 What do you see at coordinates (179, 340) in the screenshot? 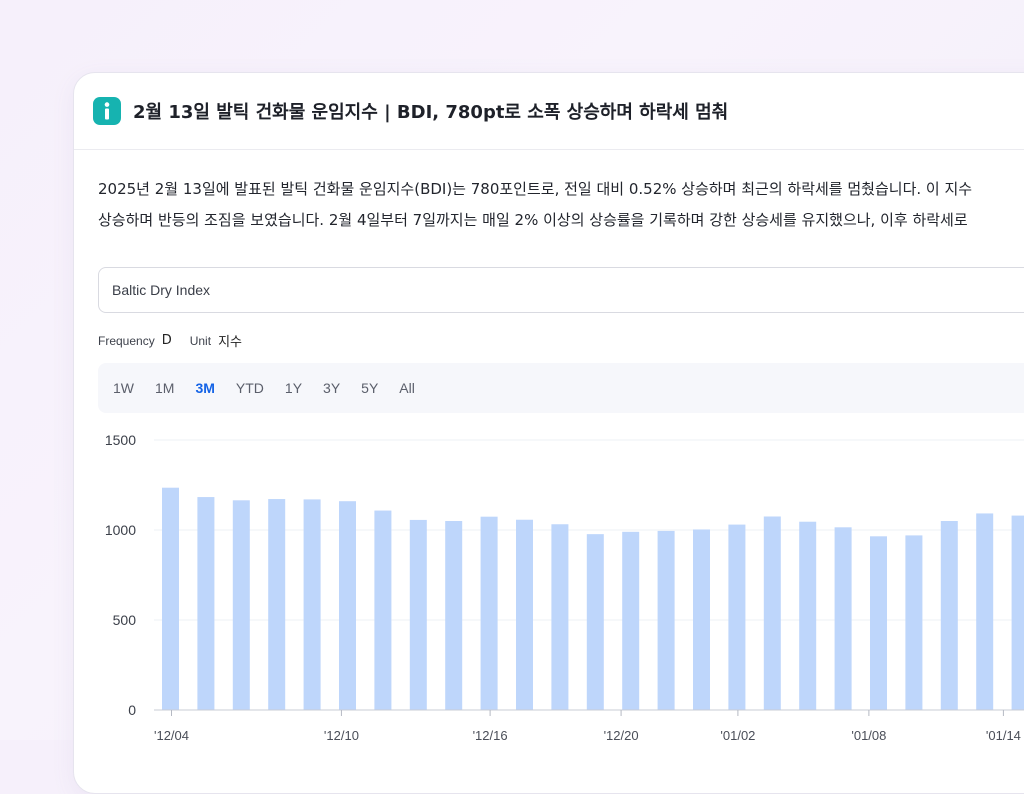
I see `series-meta: Frequency D Unit 지수` at bounding box center [179, 340].